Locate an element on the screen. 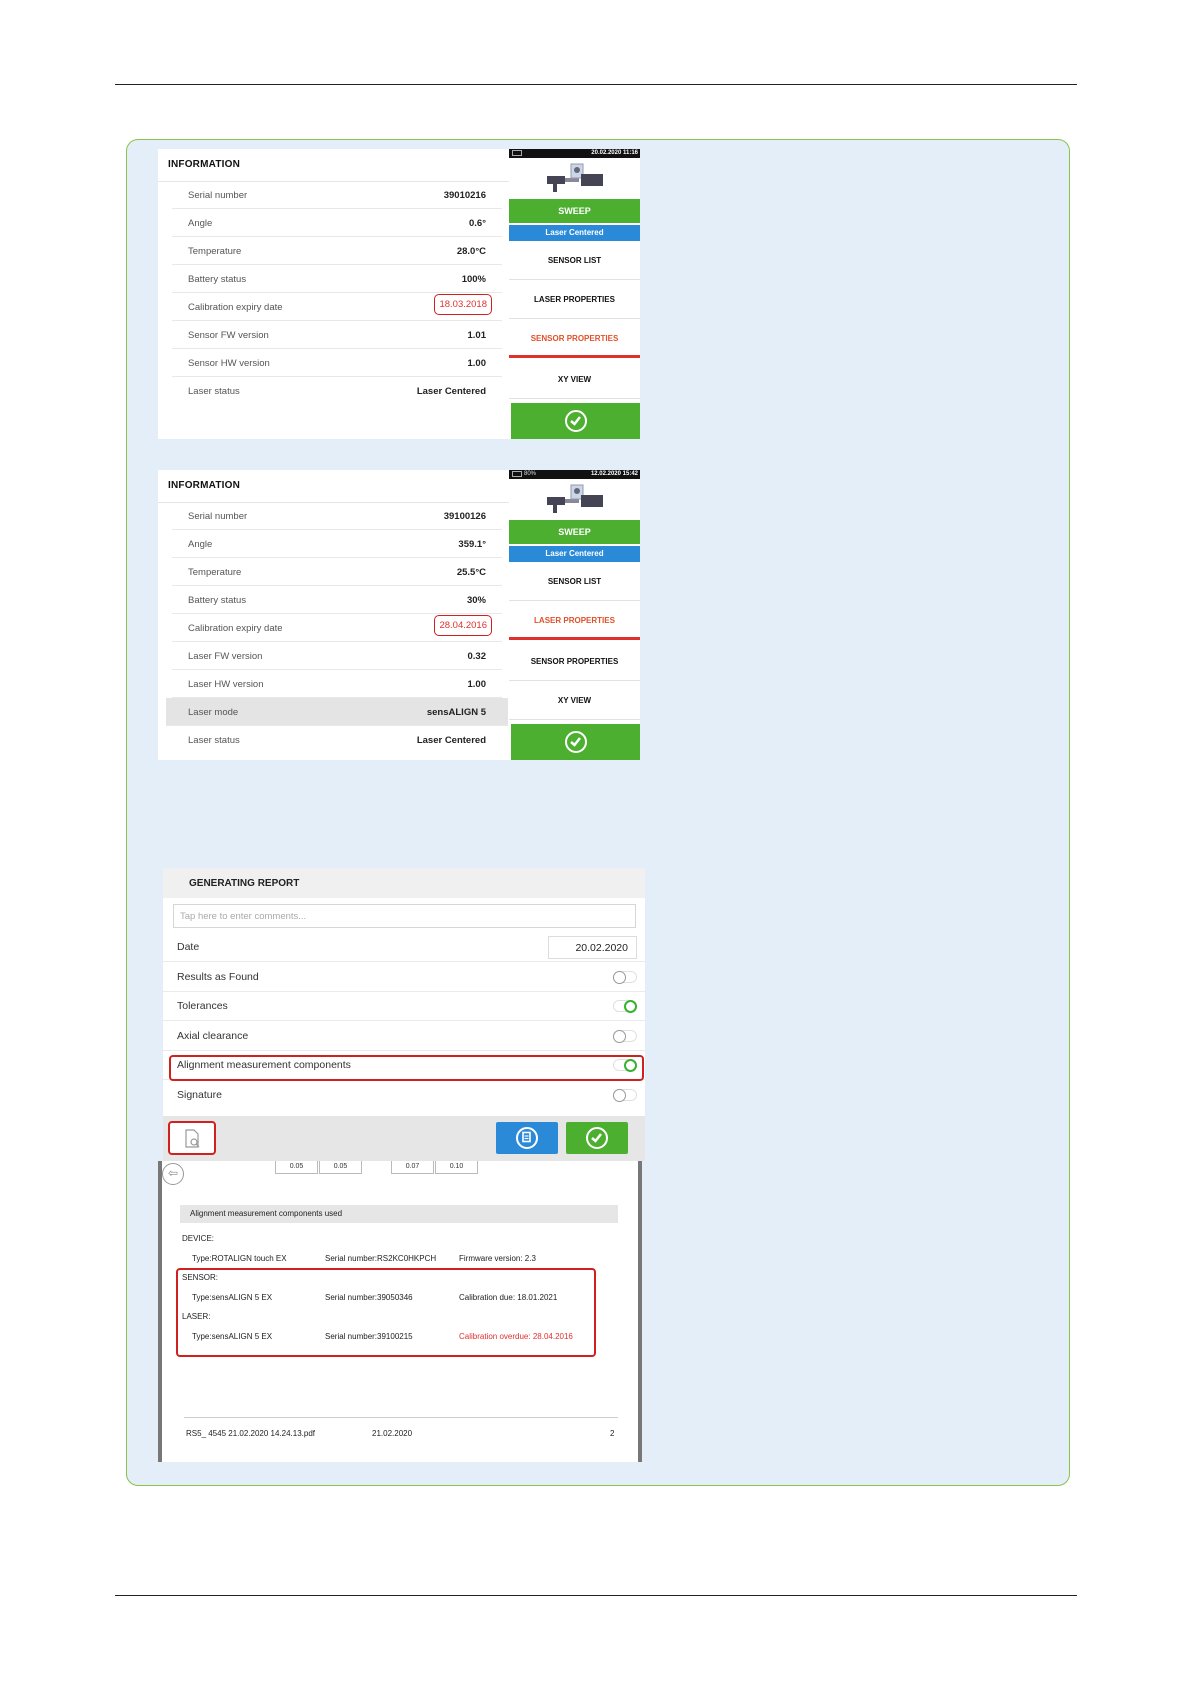 This screenshot has height=1684, width=1191. info-label: Temperature is located at coordinates (215, 572).